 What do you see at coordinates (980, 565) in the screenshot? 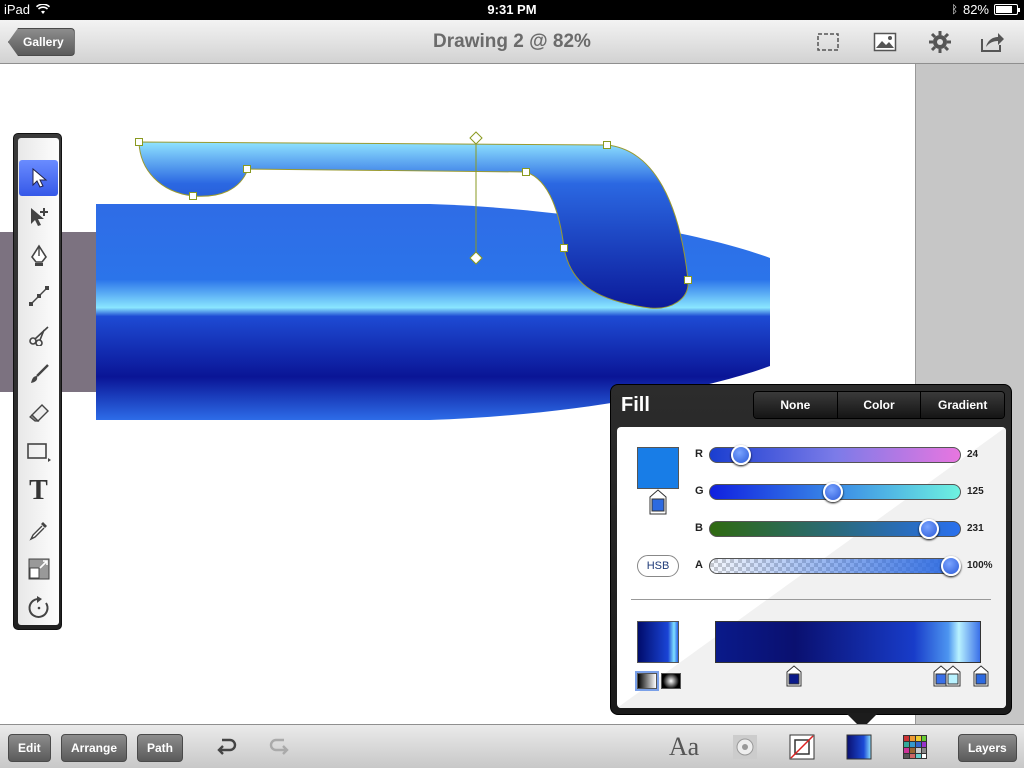
I see `alpha-value: 100%` at bounding box center [980, 565].